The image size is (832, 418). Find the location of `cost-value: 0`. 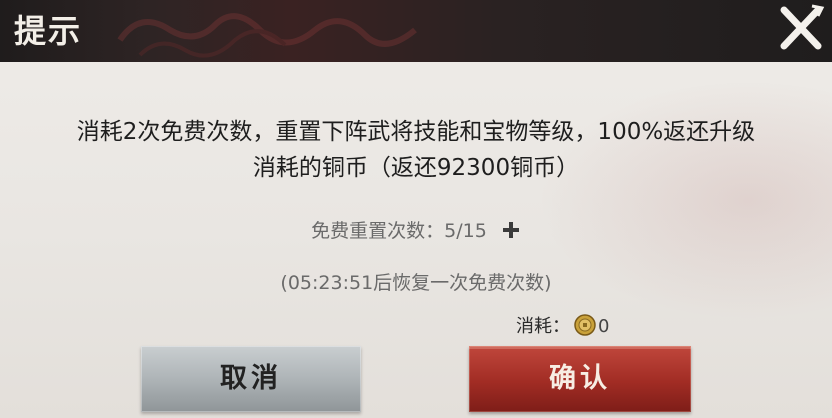

cost-value: 0 is located at coordinates (604, 326).